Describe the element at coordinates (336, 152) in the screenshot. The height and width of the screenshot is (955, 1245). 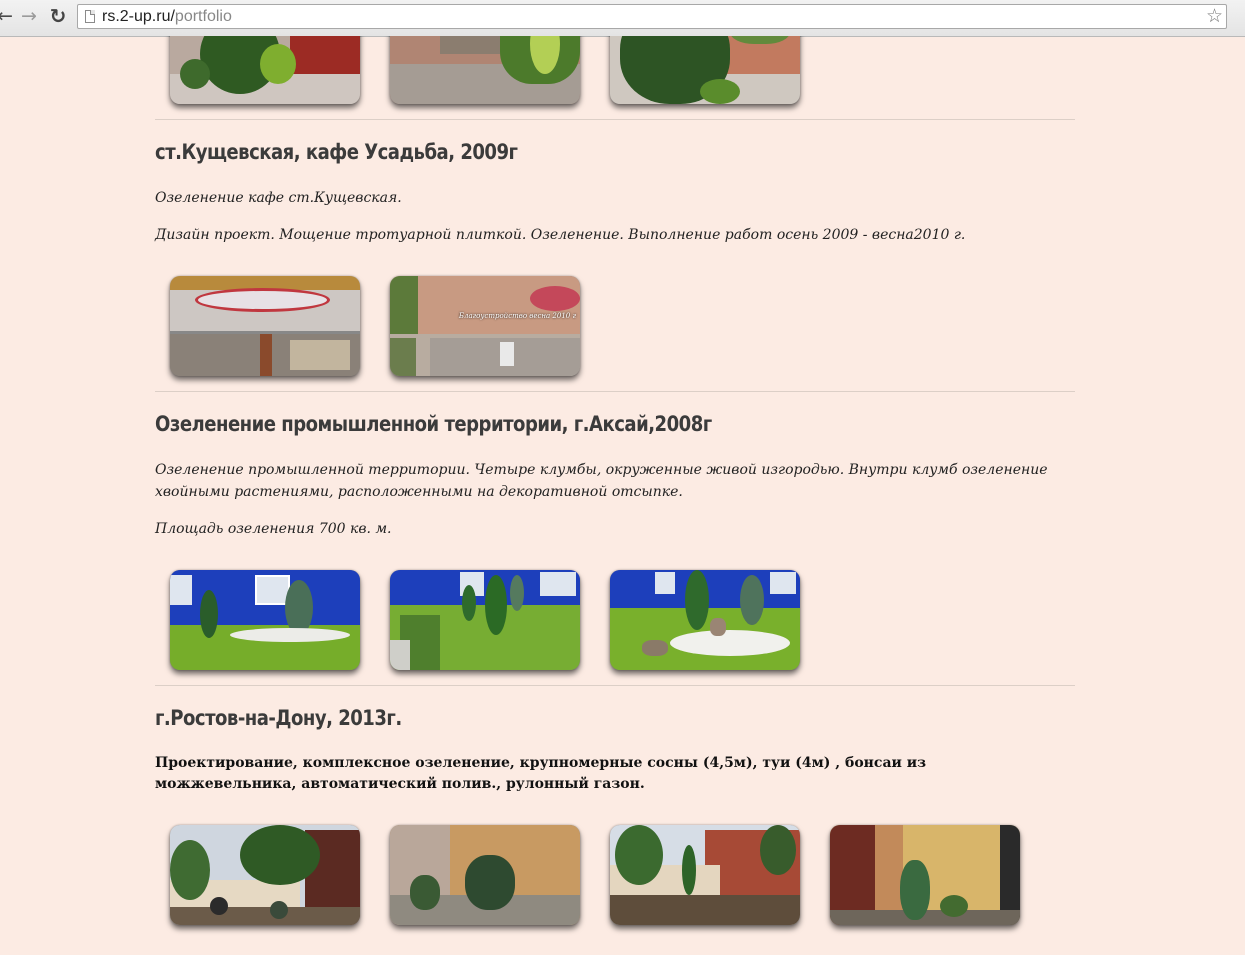
I see `section-title-kushchevskaya: ст.Кущевская, кафе Усадьба, 2009г` at that location.